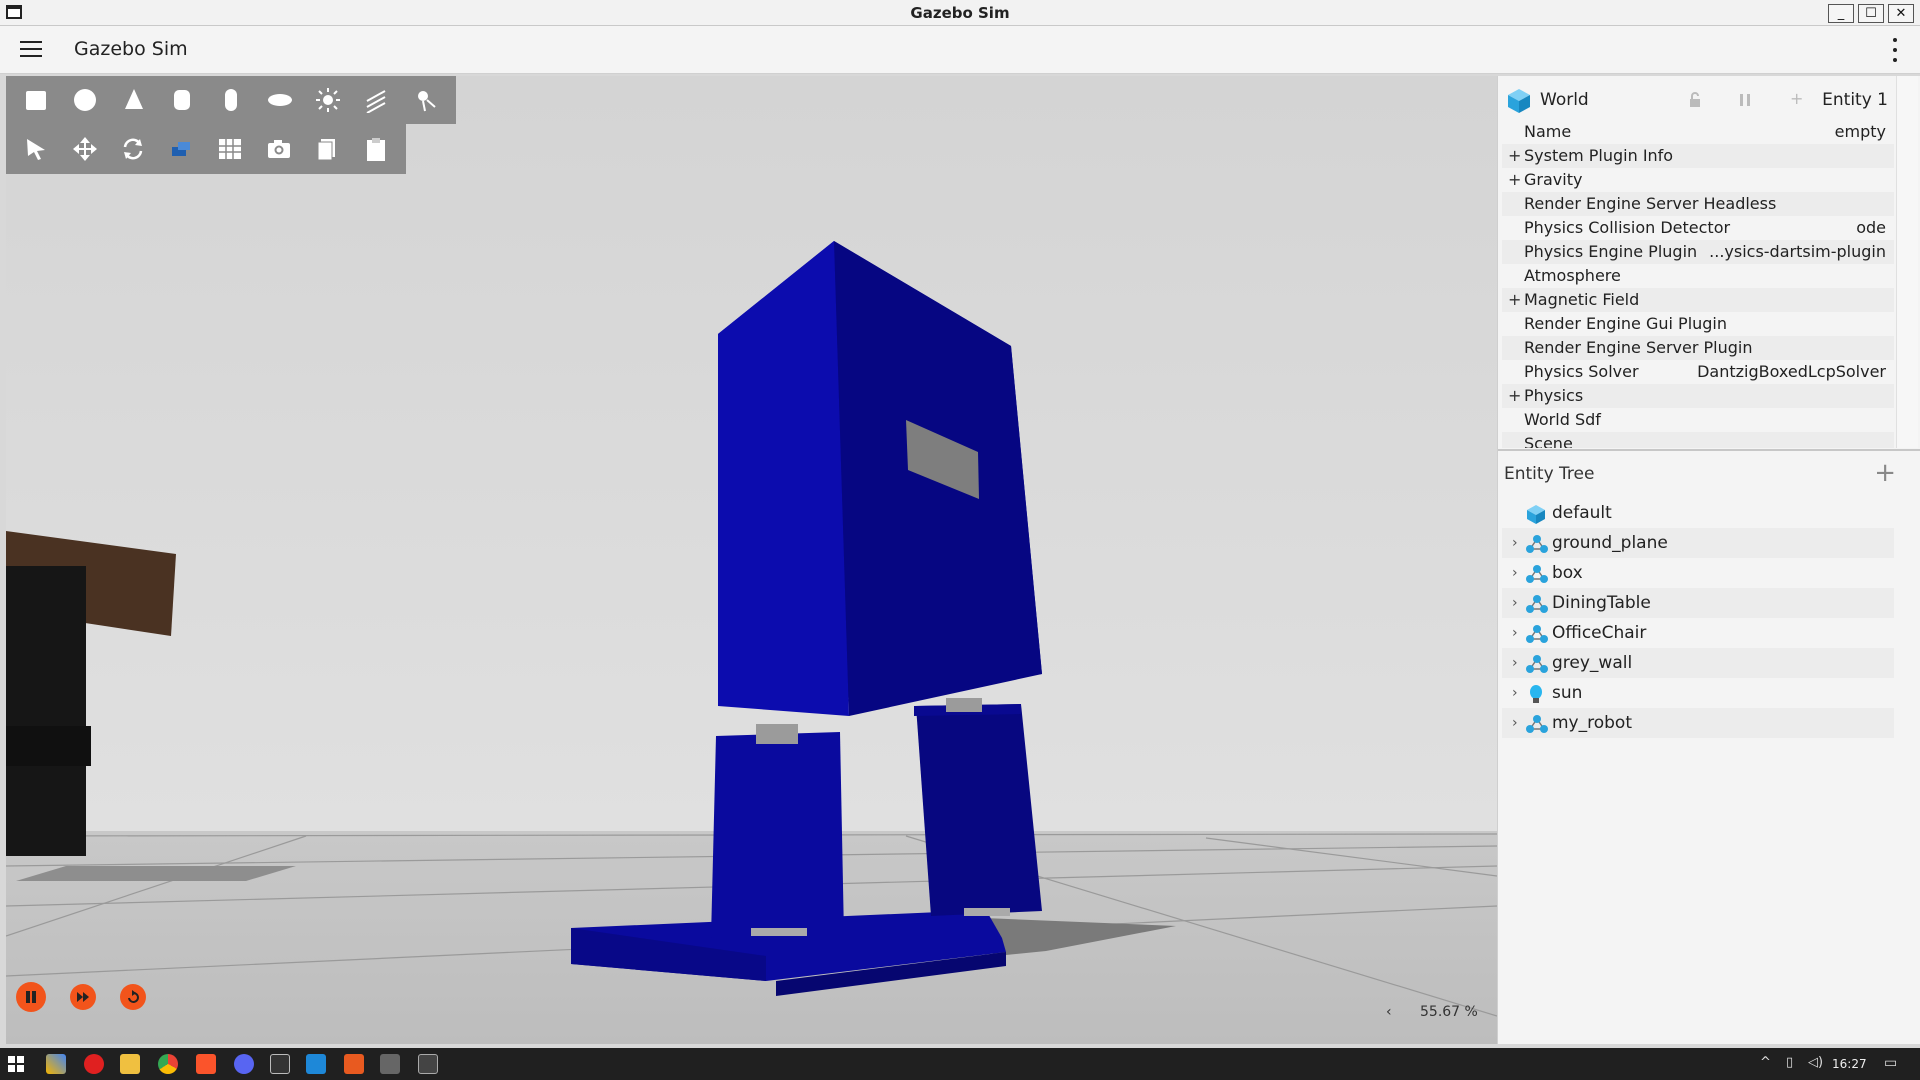  What do you see at coordinates (1554, 395) in the screenshot?
I see `component-label: Physics` at bounding box center [1554, 395].